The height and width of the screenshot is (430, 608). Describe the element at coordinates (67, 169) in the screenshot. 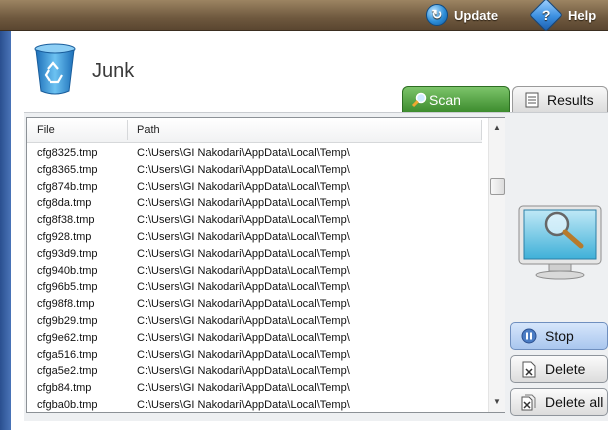

I see `file-name: cfg8365.tmp` at that location.